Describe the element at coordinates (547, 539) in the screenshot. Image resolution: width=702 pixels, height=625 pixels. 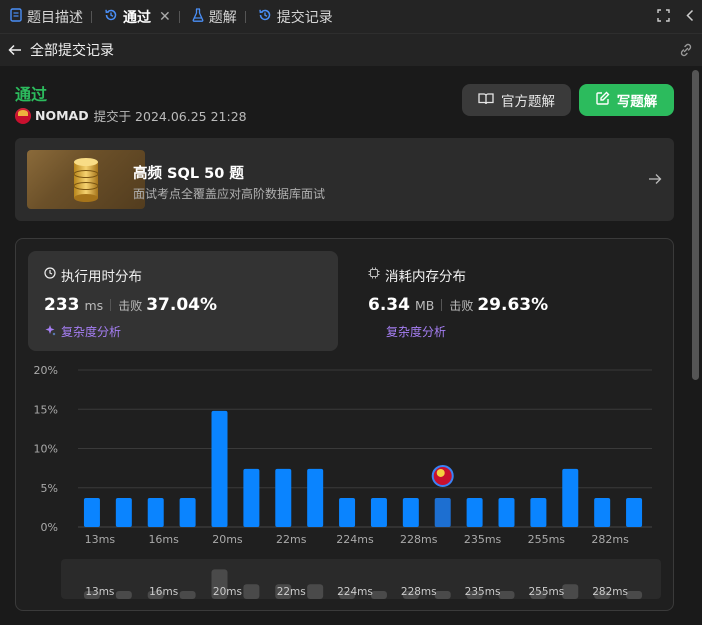
I see `x-tick-label: 255ms` at that location.